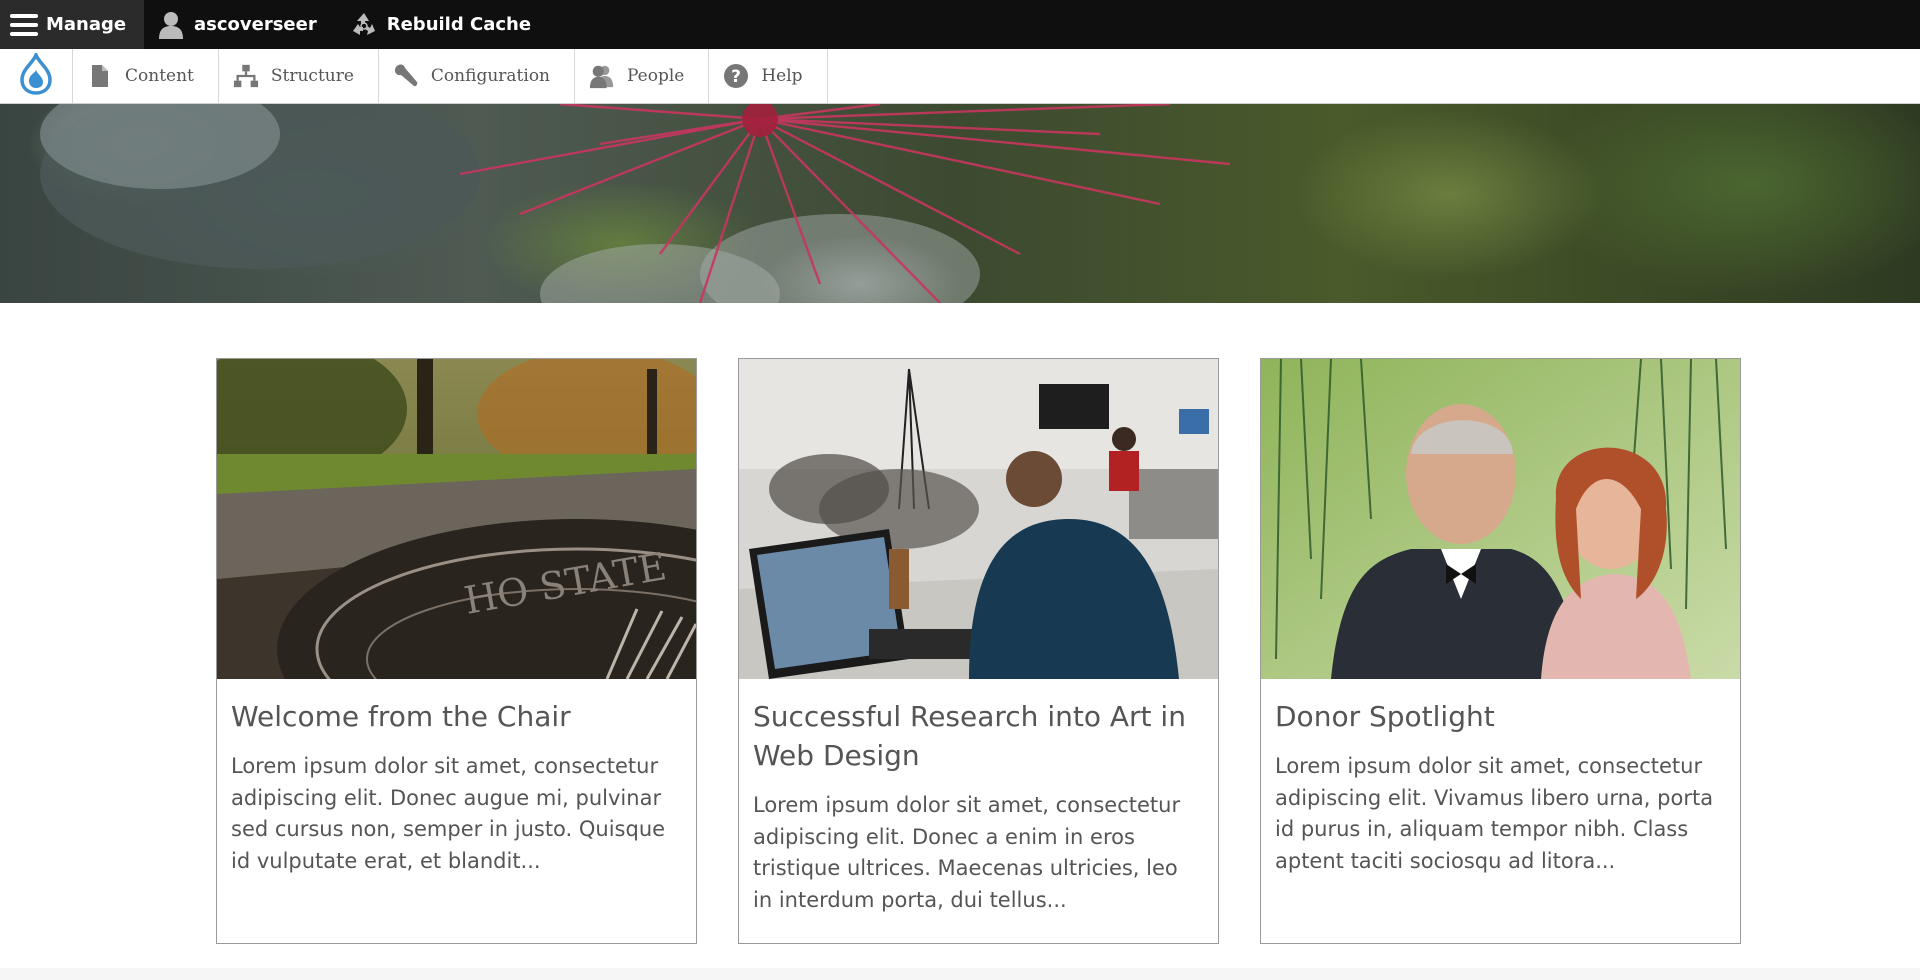 The height and width of the screenshot is (980, 1920). Describe the element at coordinates (171, 25) in the screenshot. I see `user-icon` at that location.